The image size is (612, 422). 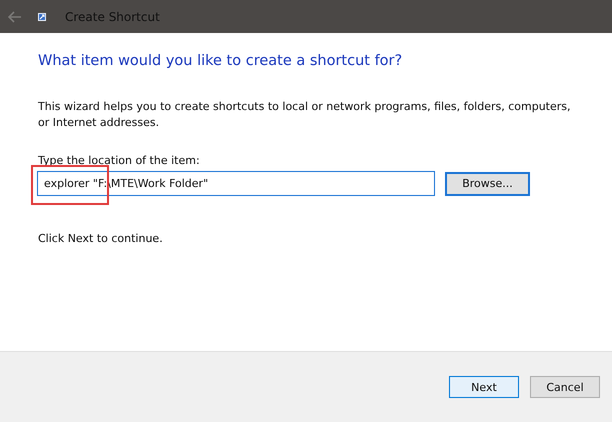 What do you see at coordinates (119, 160) in the screenshot?
I see `location-label: Type the location of the item:` at bounding box center [119, 160].